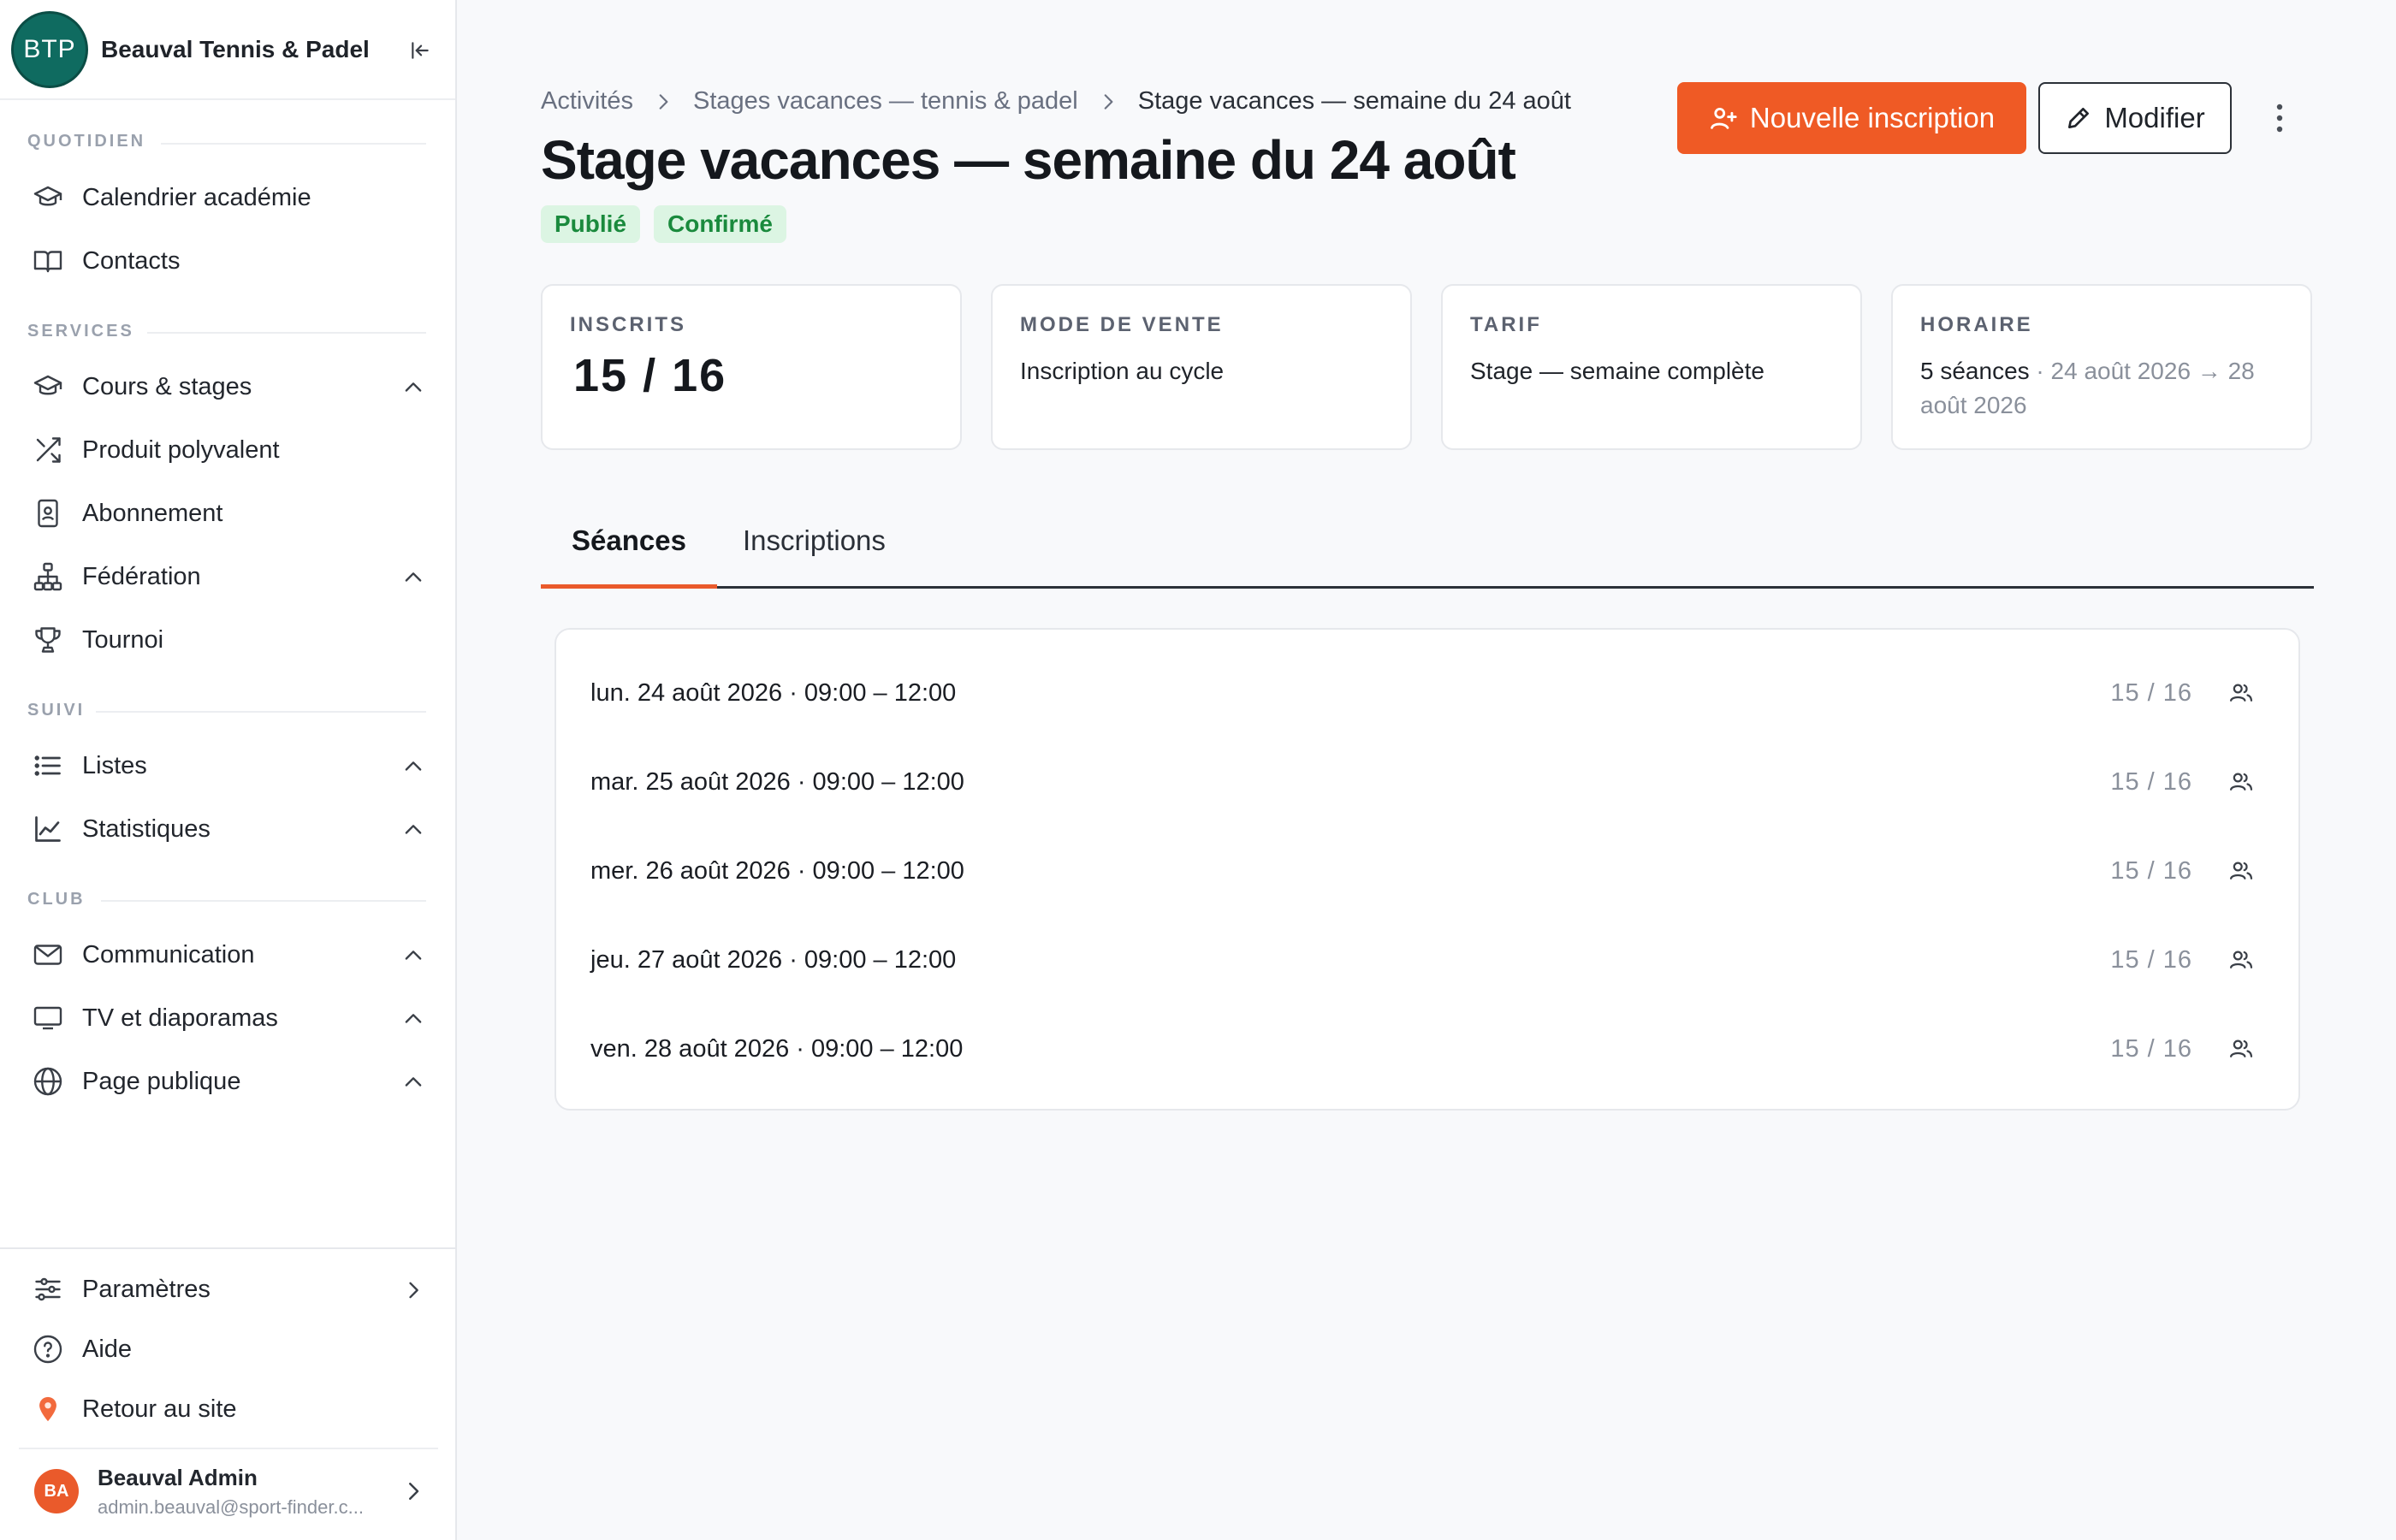 Image resolution: width=2396 pixels, height=1540 pixels. Describe the element at coordinates (48, 766) in the screenshot. I see `list-icon` at that location.